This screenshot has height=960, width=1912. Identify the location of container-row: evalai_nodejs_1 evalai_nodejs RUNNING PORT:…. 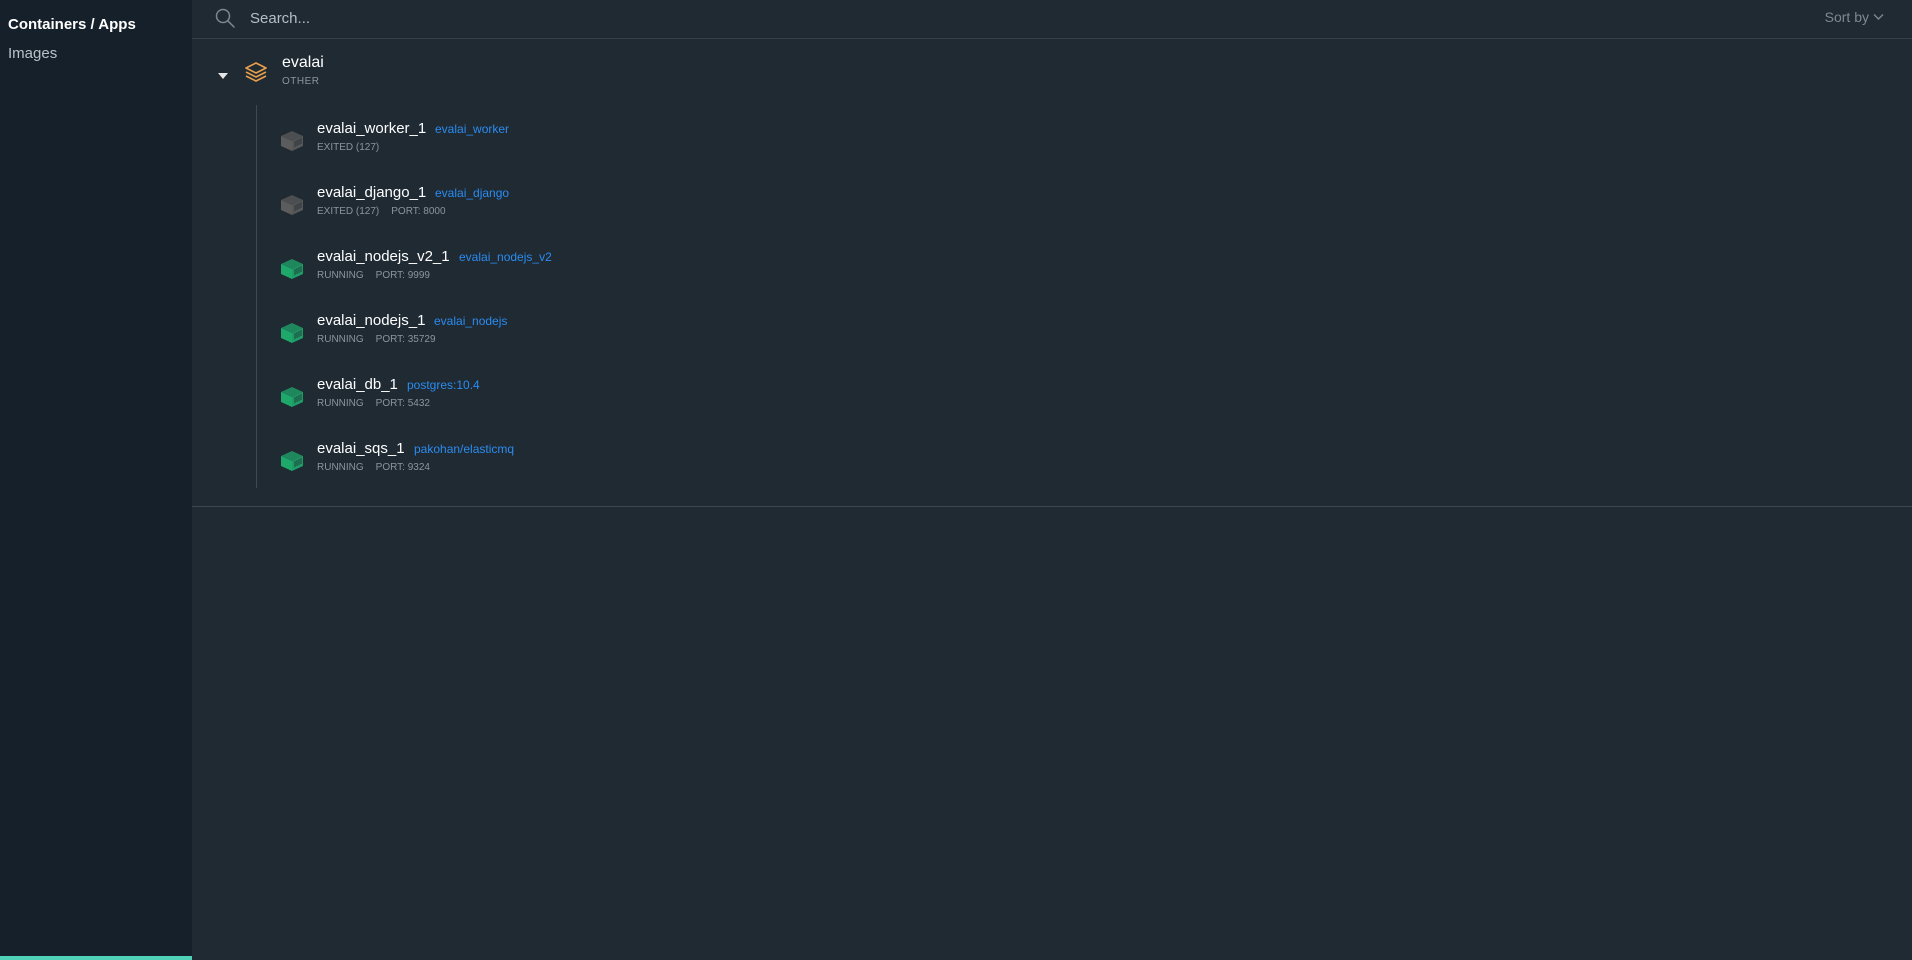
(580, 337).